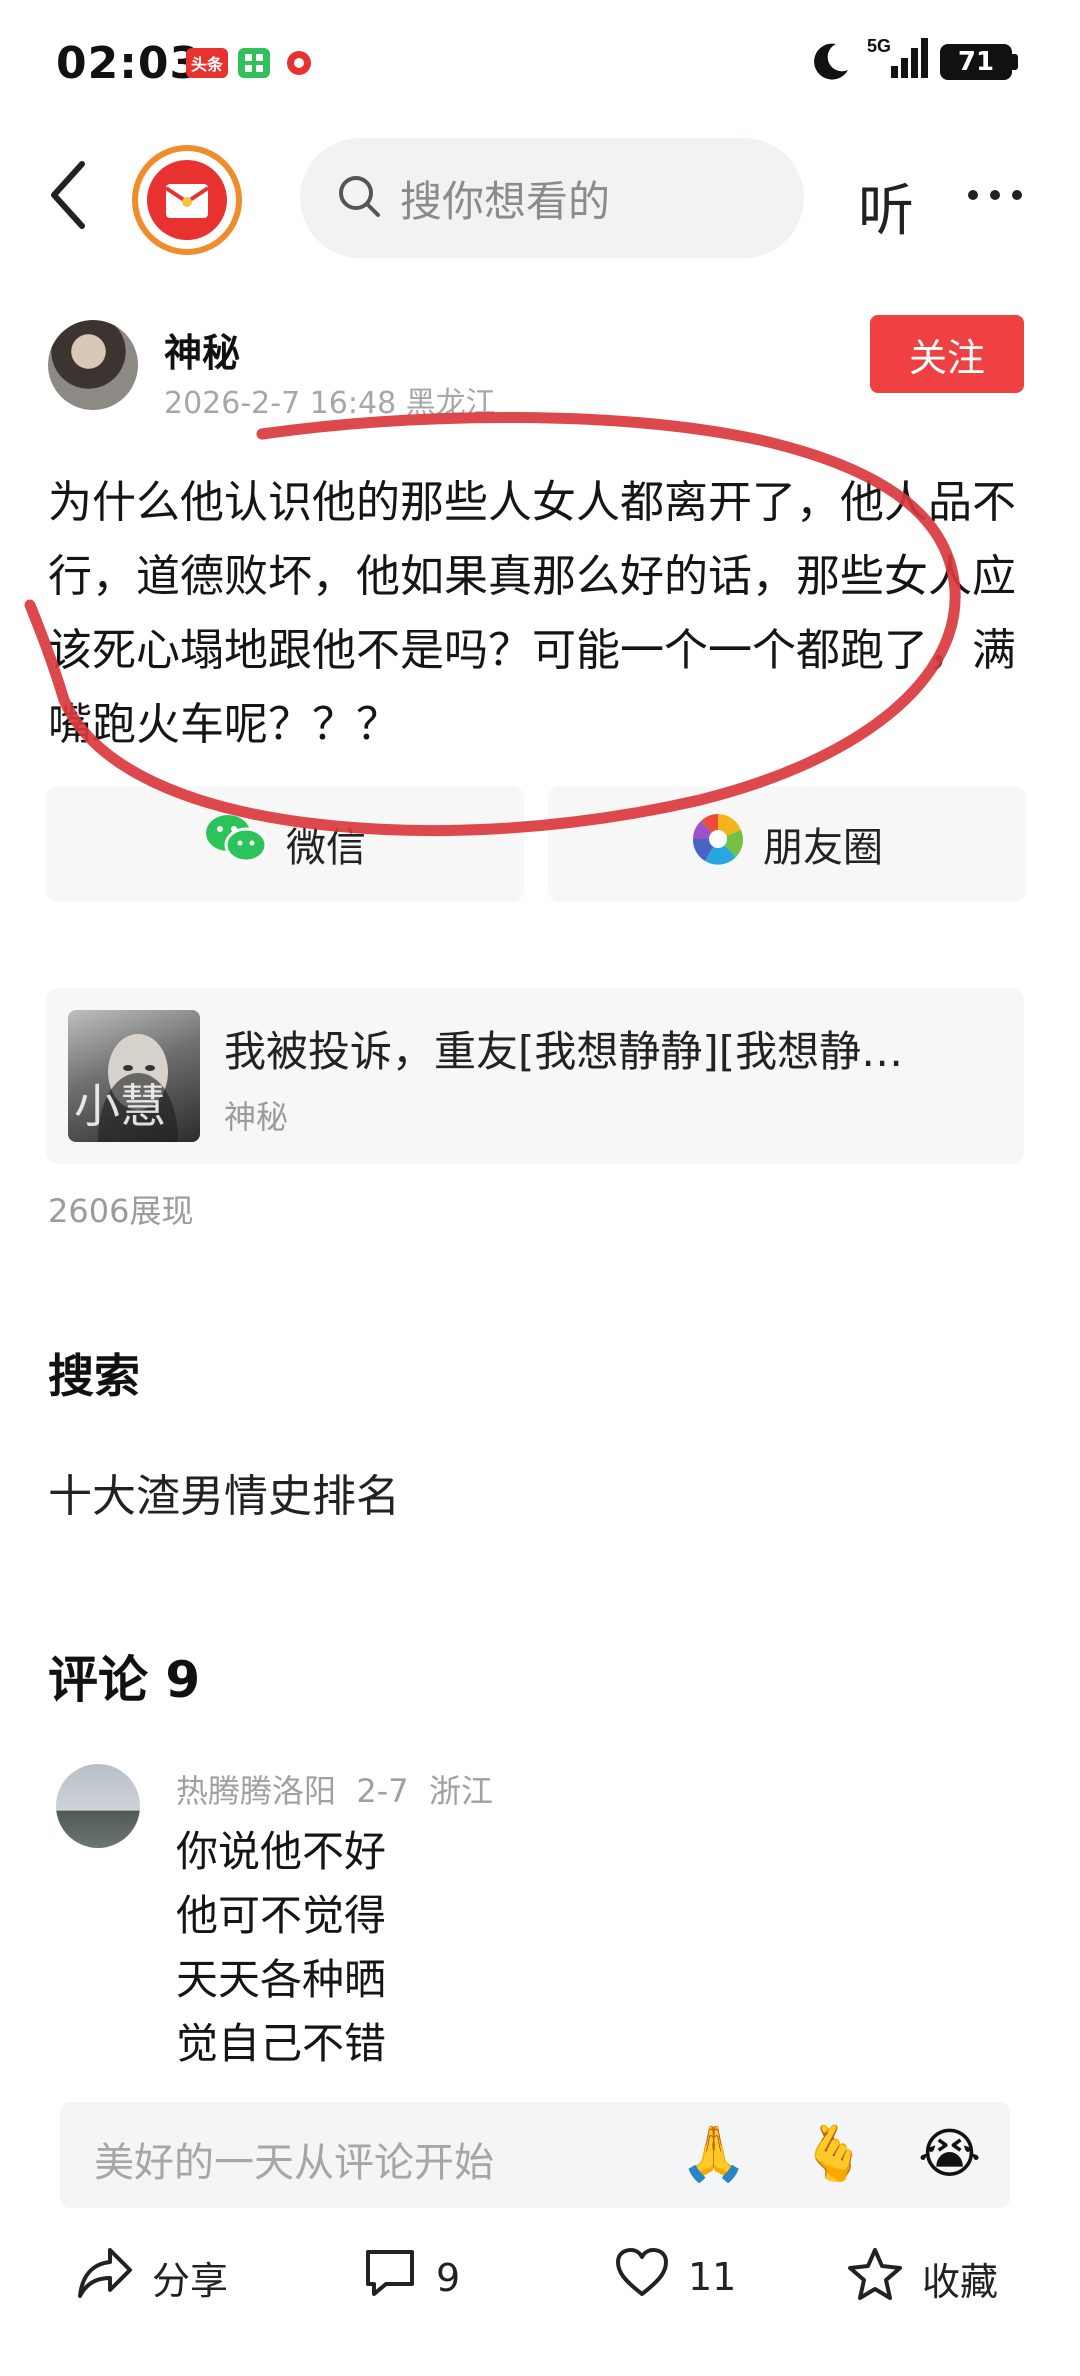 This screenshot has width=1080, height=2376. Describe the element at coordinates (202, 349) in the screenshot. I see `author-name: 神秘` at that location.